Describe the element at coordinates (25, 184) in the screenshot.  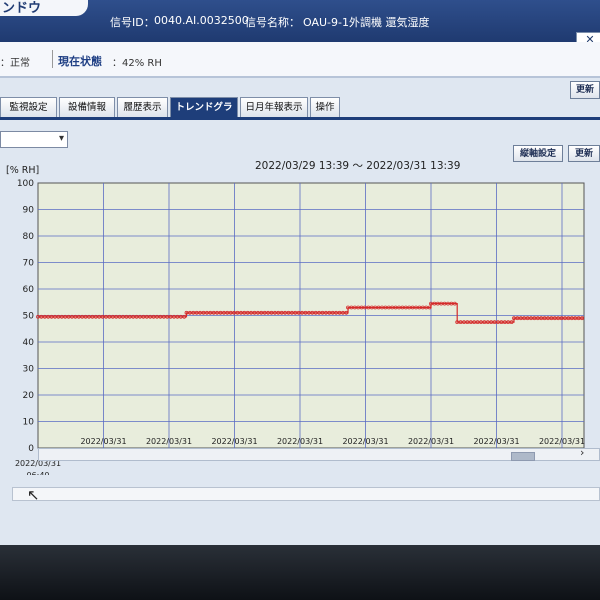
I see `y-tick-label: 100` at that location.